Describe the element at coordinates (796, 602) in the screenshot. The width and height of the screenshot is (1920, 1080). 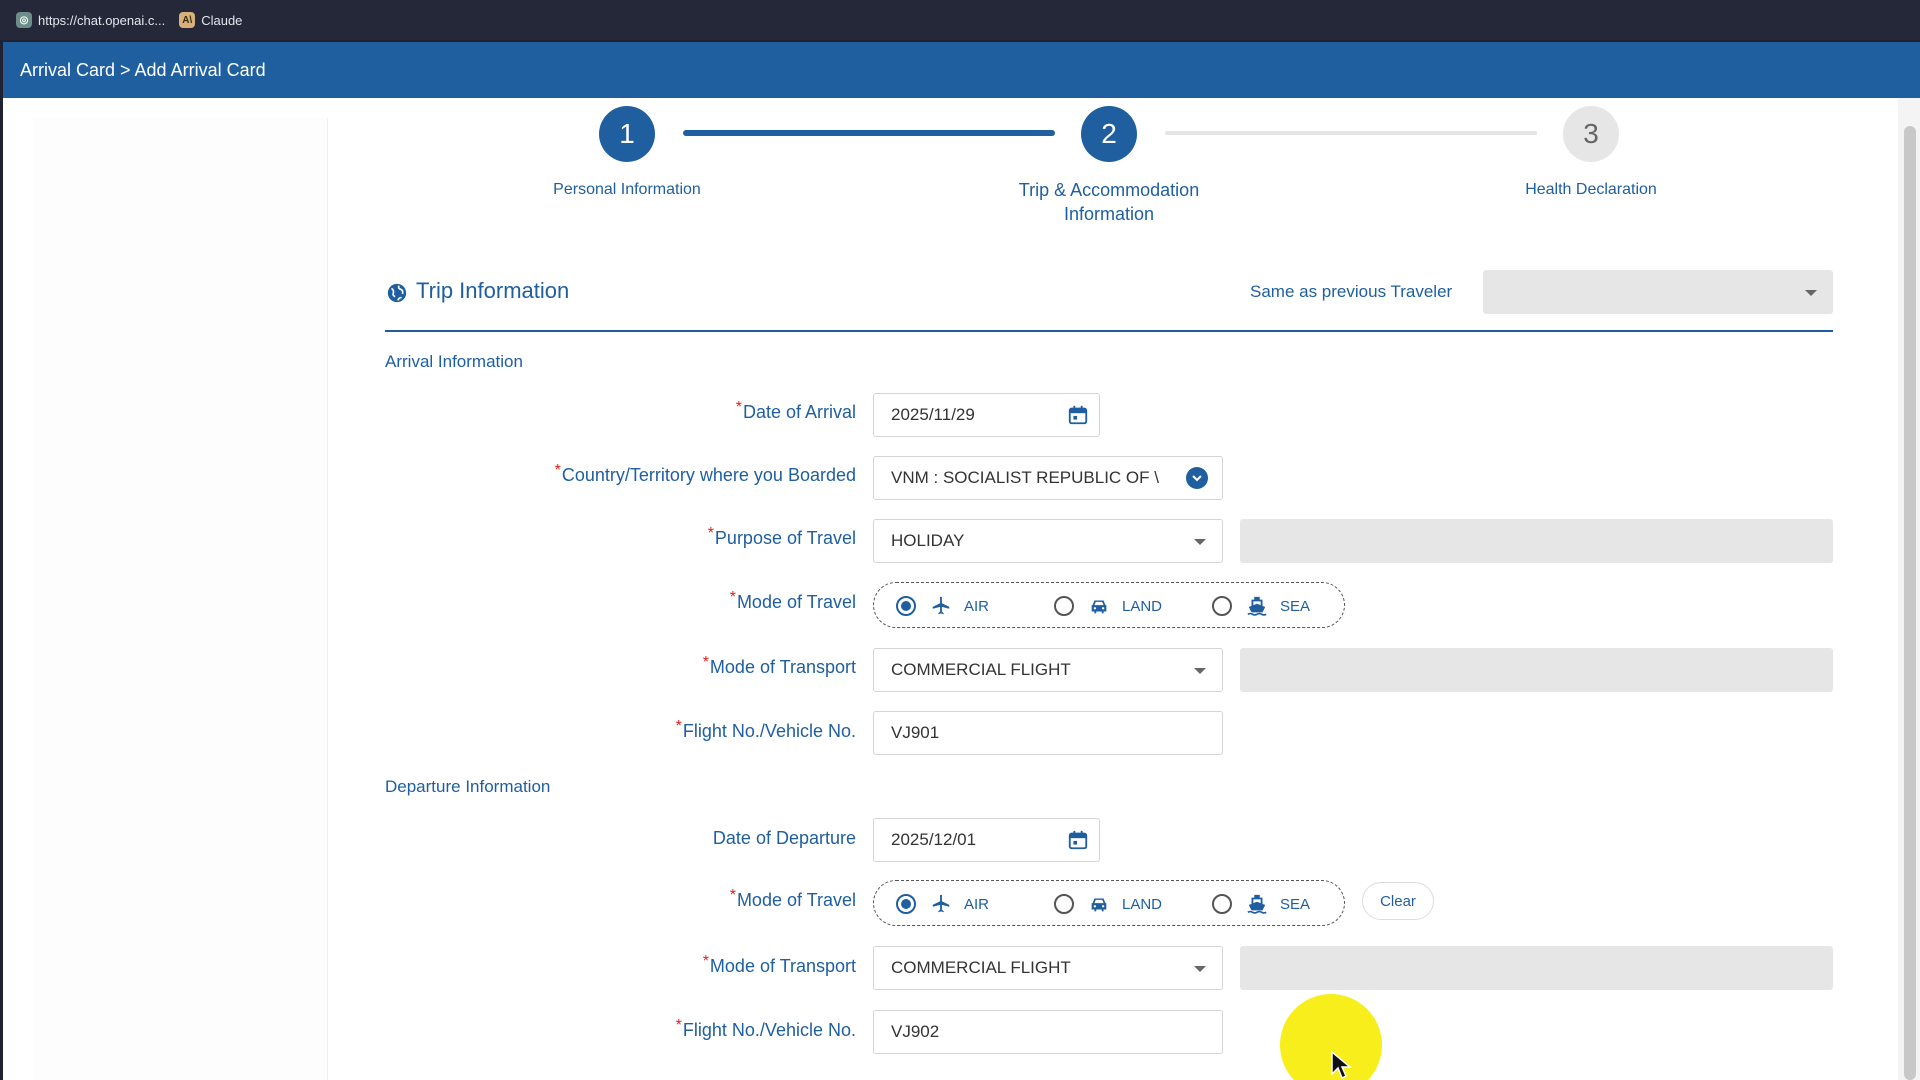
I see `arrival-mode-travel-label-text: Mode of Travel` at that location.